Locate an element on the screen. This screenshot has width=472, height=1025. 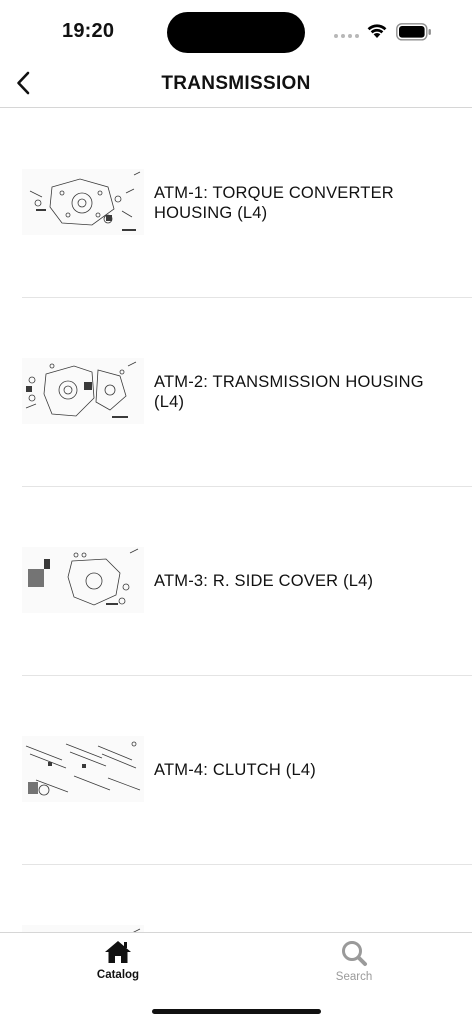
navigation-bar: TRANSMISSION is located at coordinates (236, 85).